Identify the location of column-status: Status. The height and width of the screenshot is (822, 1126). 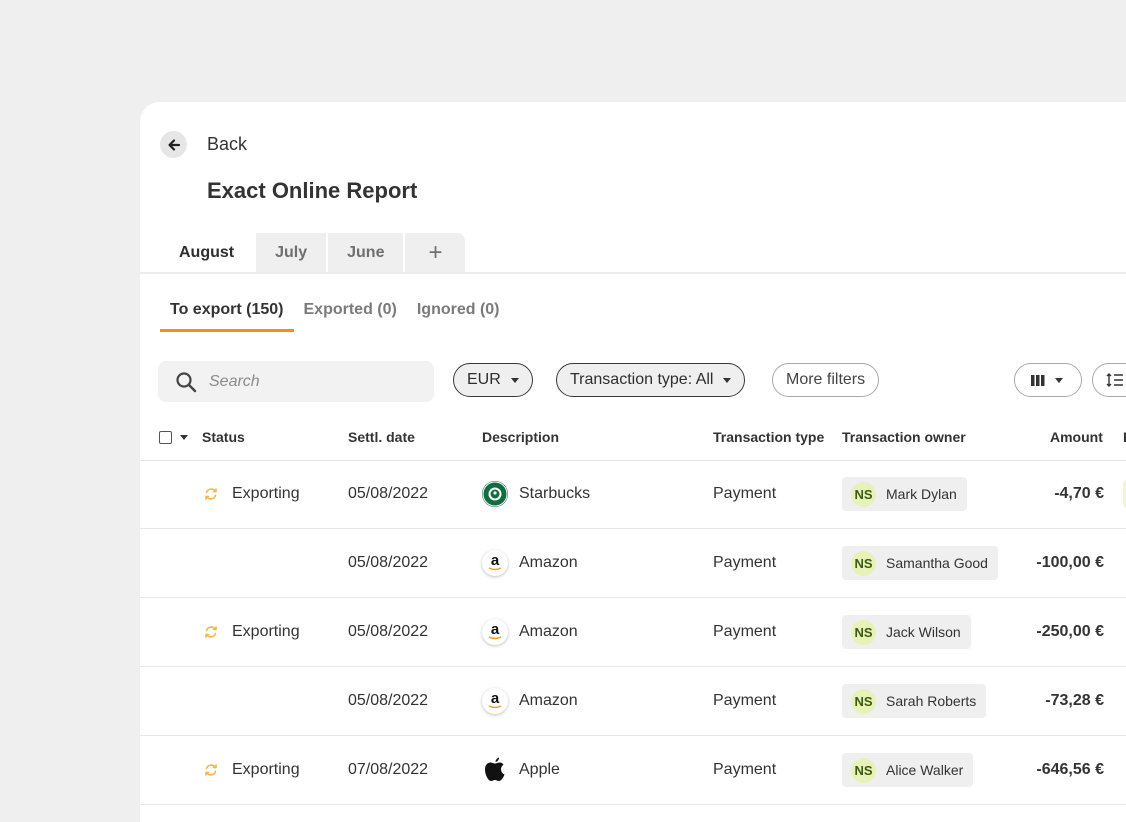
(223, 437).